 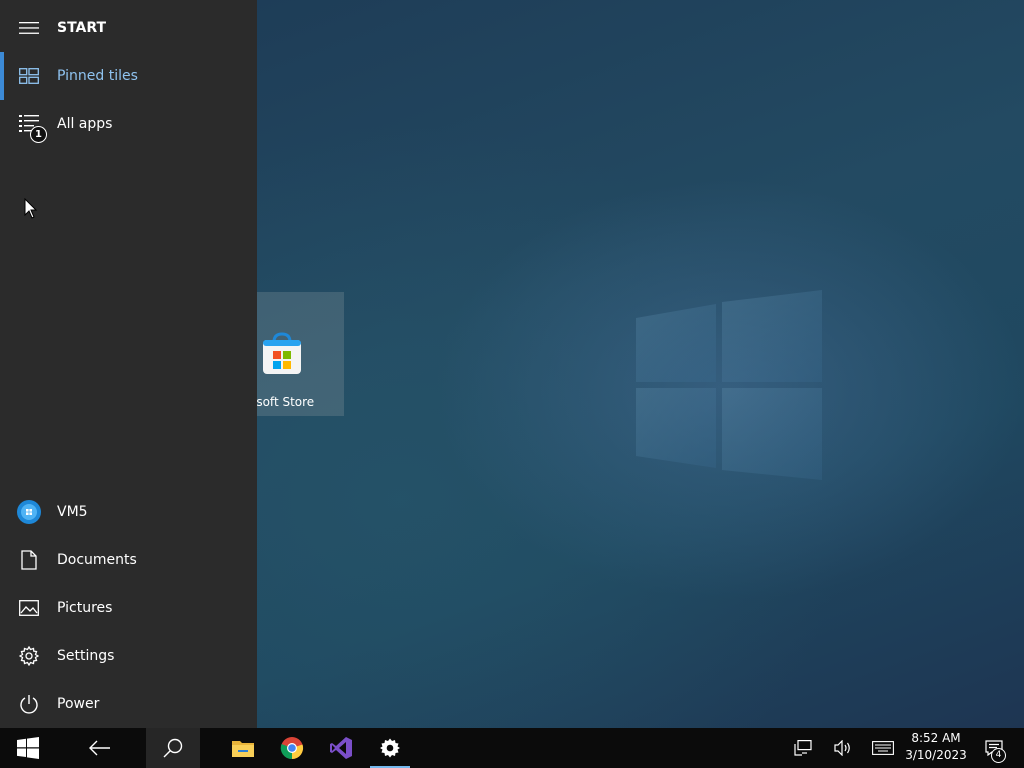 I want to click on visual-studio-icon, so click(x=341, y=748).